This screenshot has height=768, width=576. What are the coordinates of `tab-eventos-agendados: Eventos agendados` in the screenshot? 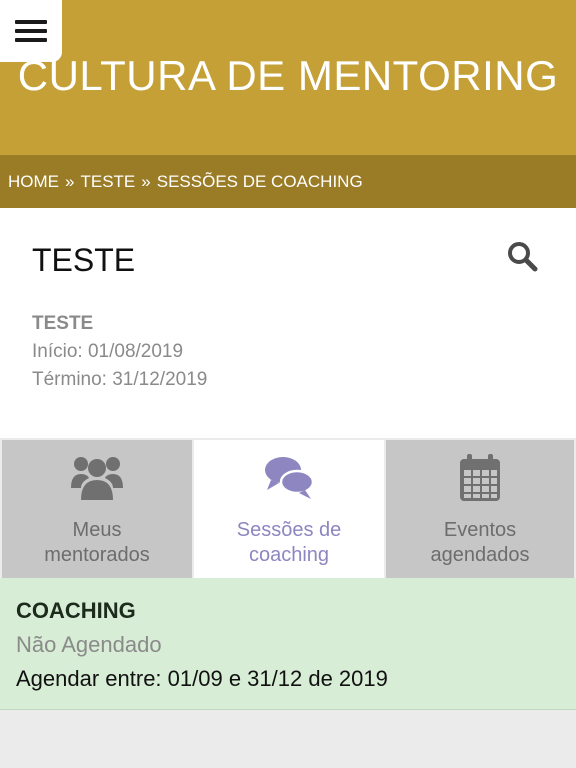 It's located at (480, 509).